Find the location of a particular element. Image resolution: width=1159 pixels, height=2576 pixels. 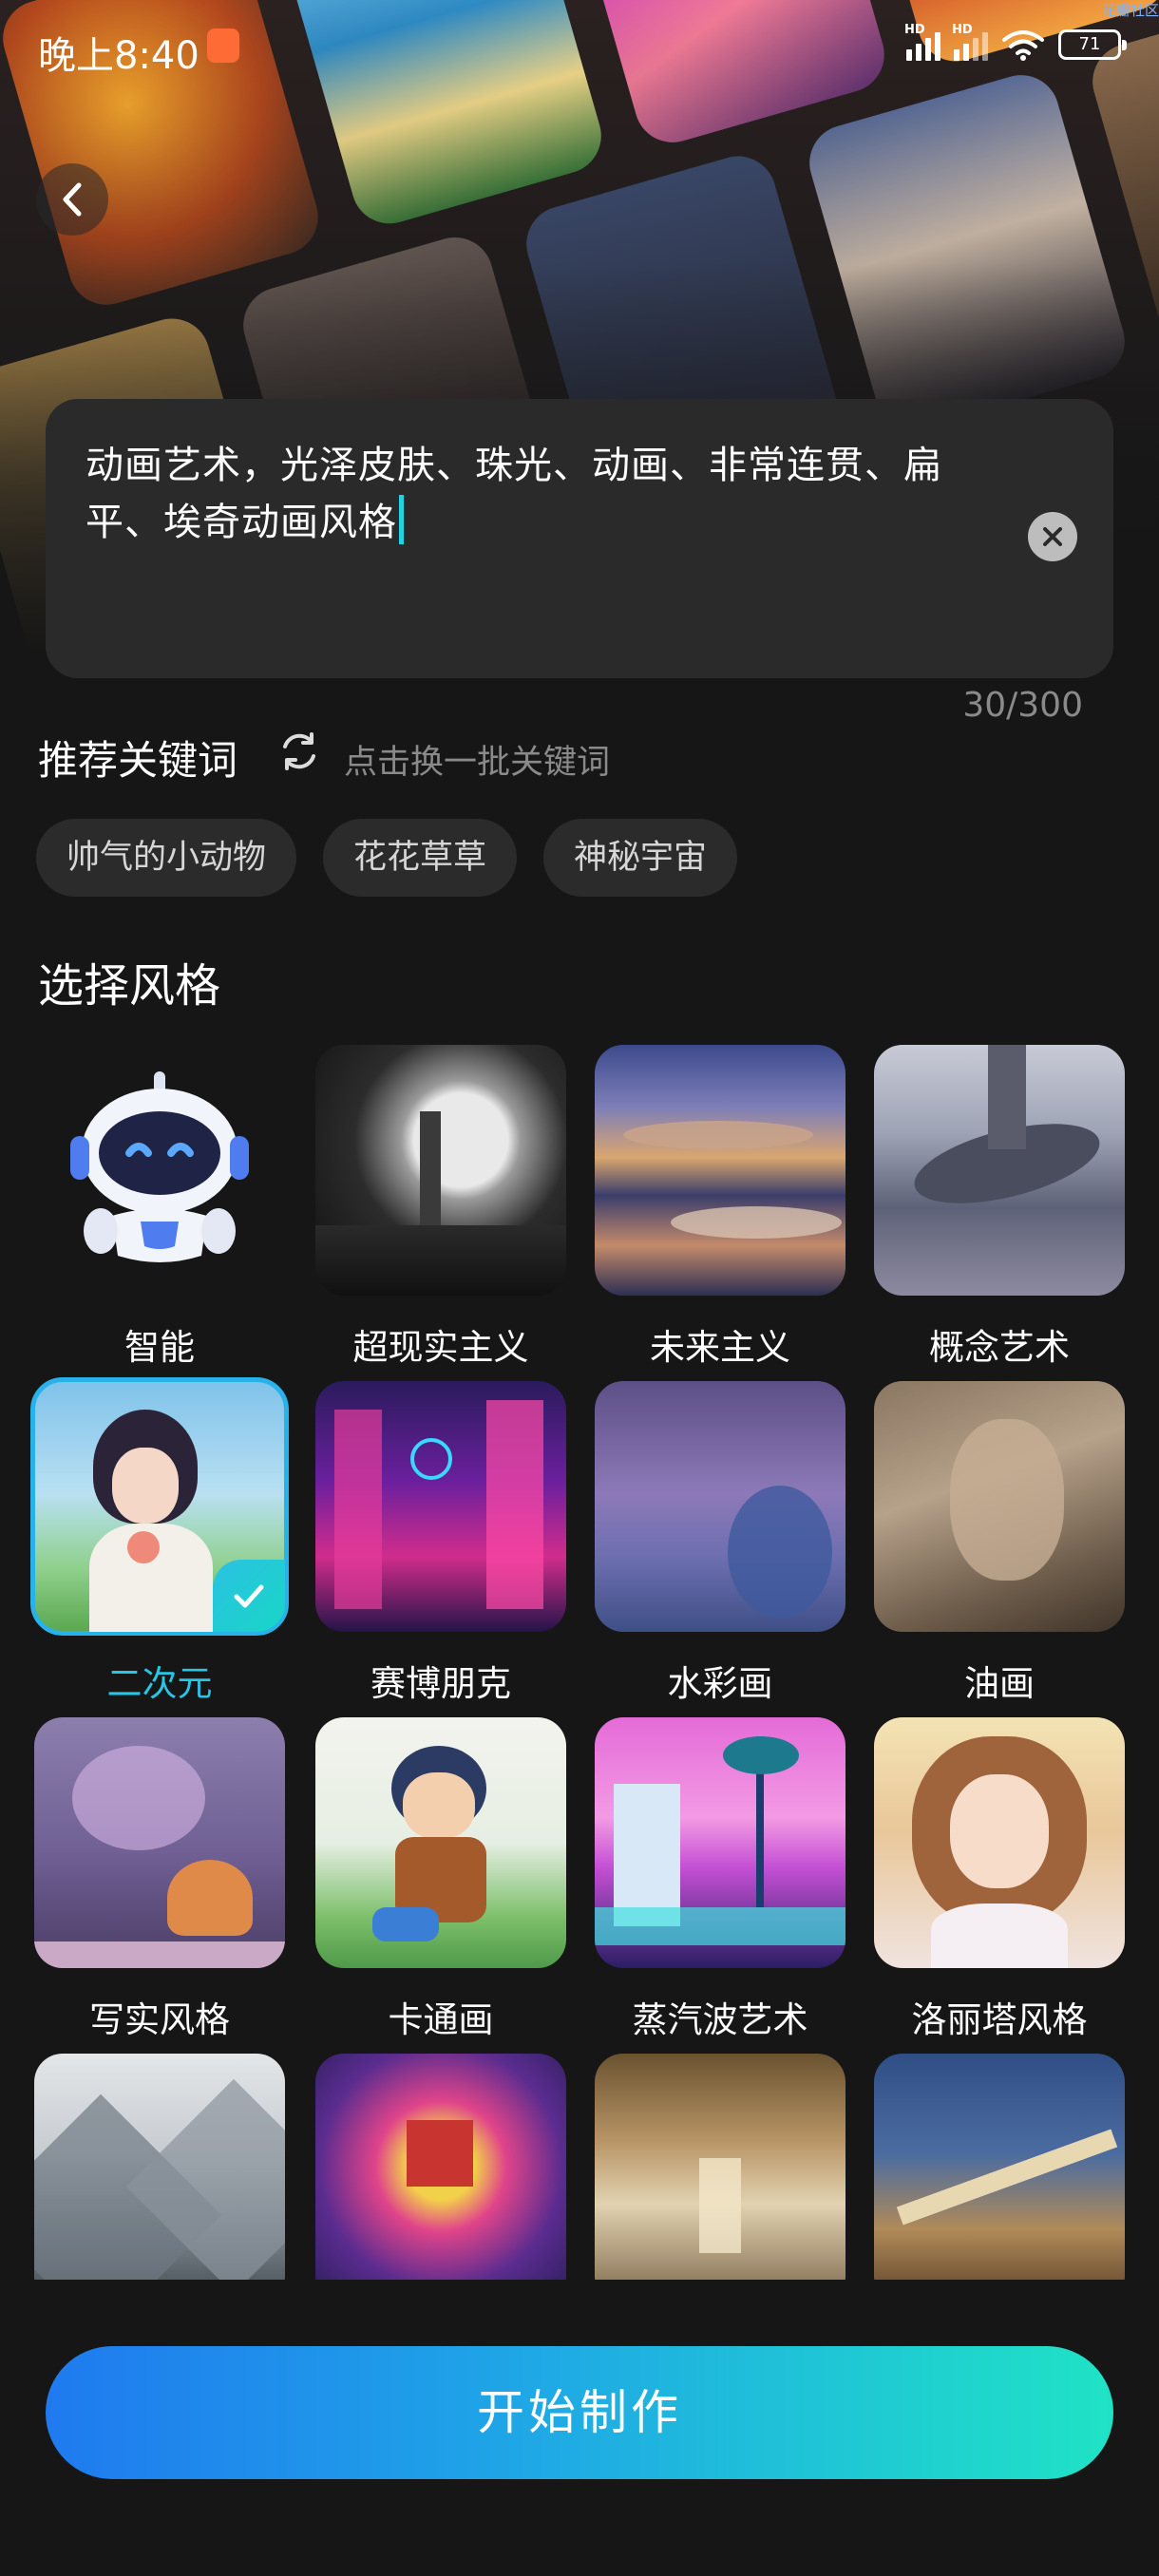

prompt-input: 动画艺术，光泽皮肤、珠光、动画、非常连贯、扁平、埃奇动画风格 is located at coordinates (551, 494).